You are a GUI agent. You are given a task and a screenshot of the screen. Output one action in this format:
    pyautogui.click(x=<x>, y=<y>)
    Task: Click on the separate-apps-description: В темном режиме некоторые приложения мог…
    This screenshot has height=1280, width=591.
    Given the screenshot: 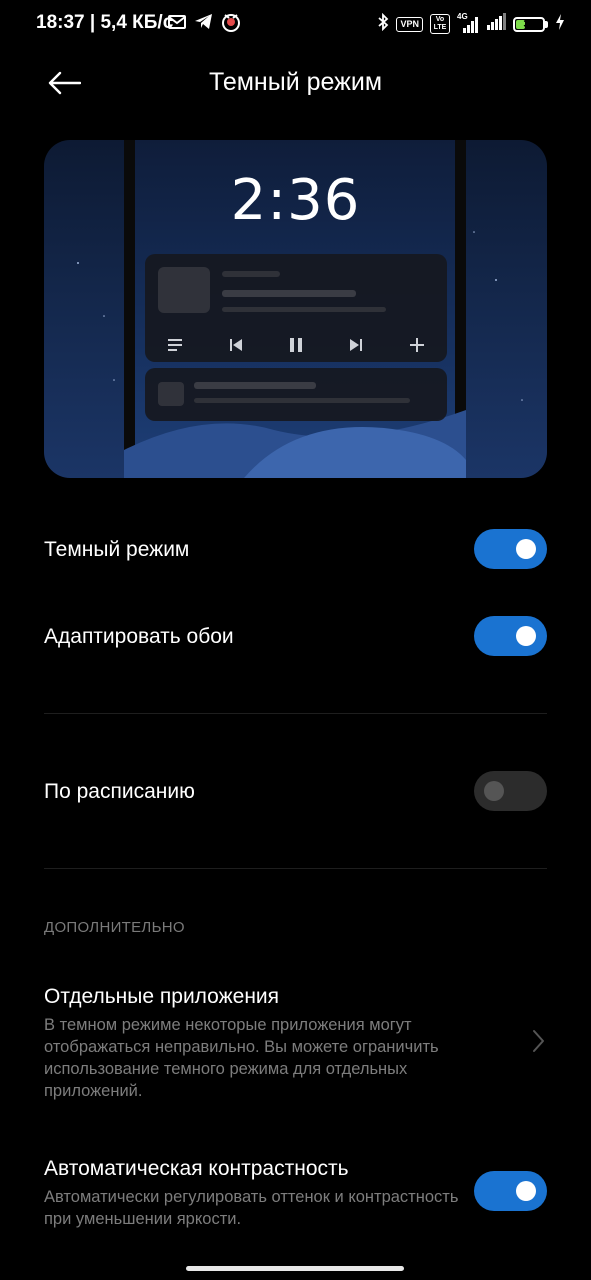 What is the action you would take?
    pyautogui.click(x=241, y=1058)
    